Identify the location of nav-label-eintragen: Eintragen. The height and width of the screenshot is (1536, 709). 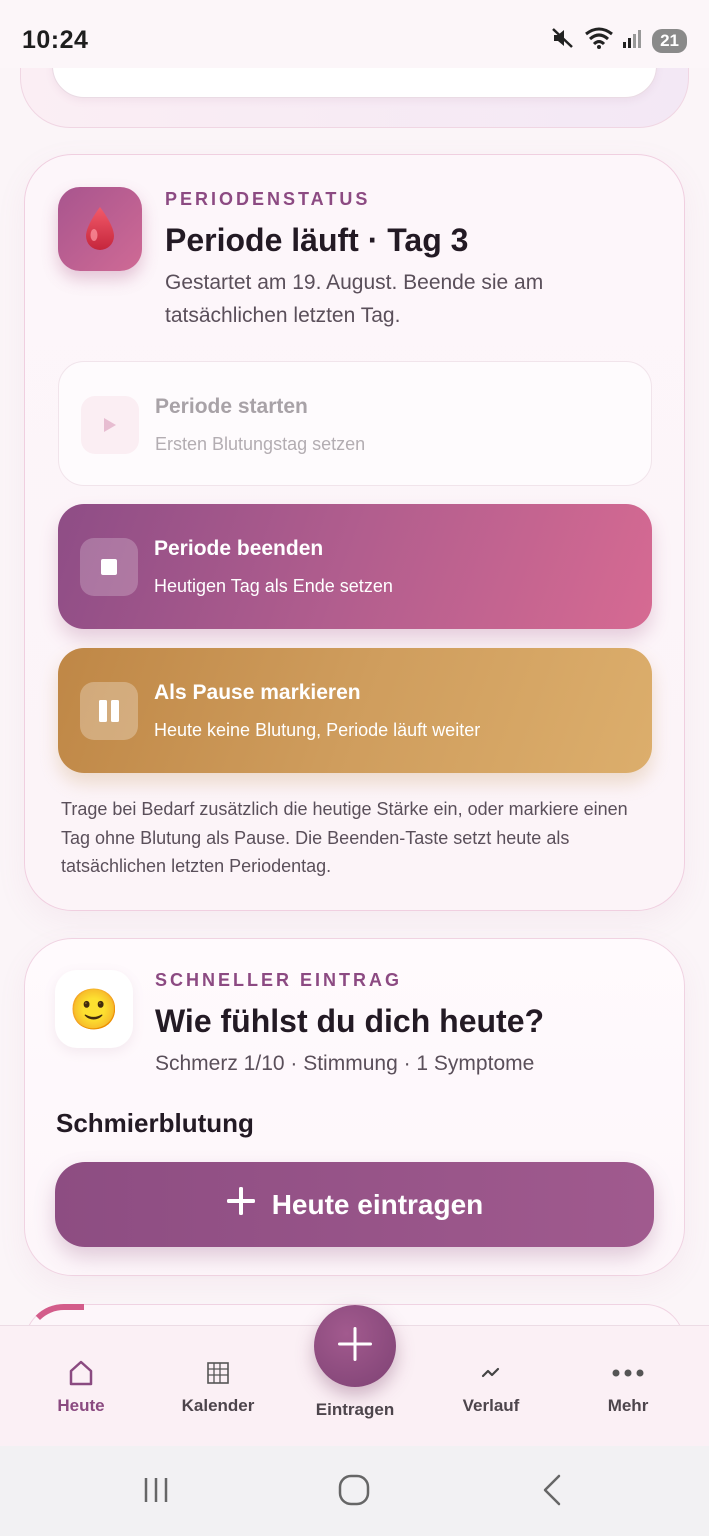
(355, 1410).